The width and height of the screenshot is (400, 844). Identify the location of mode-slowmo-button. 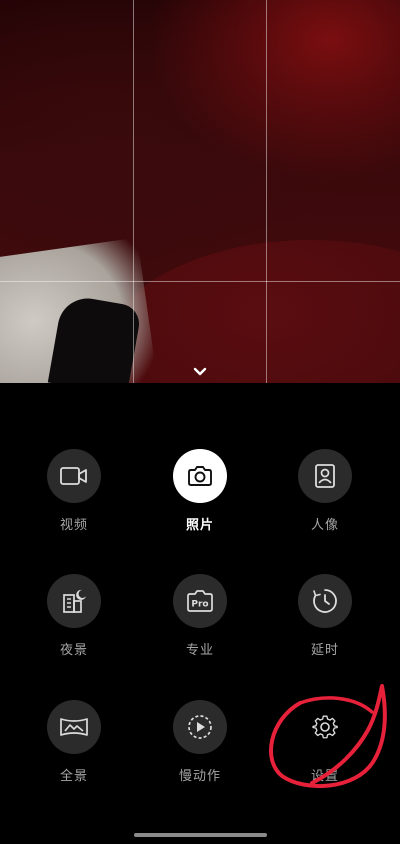
(200, 727).